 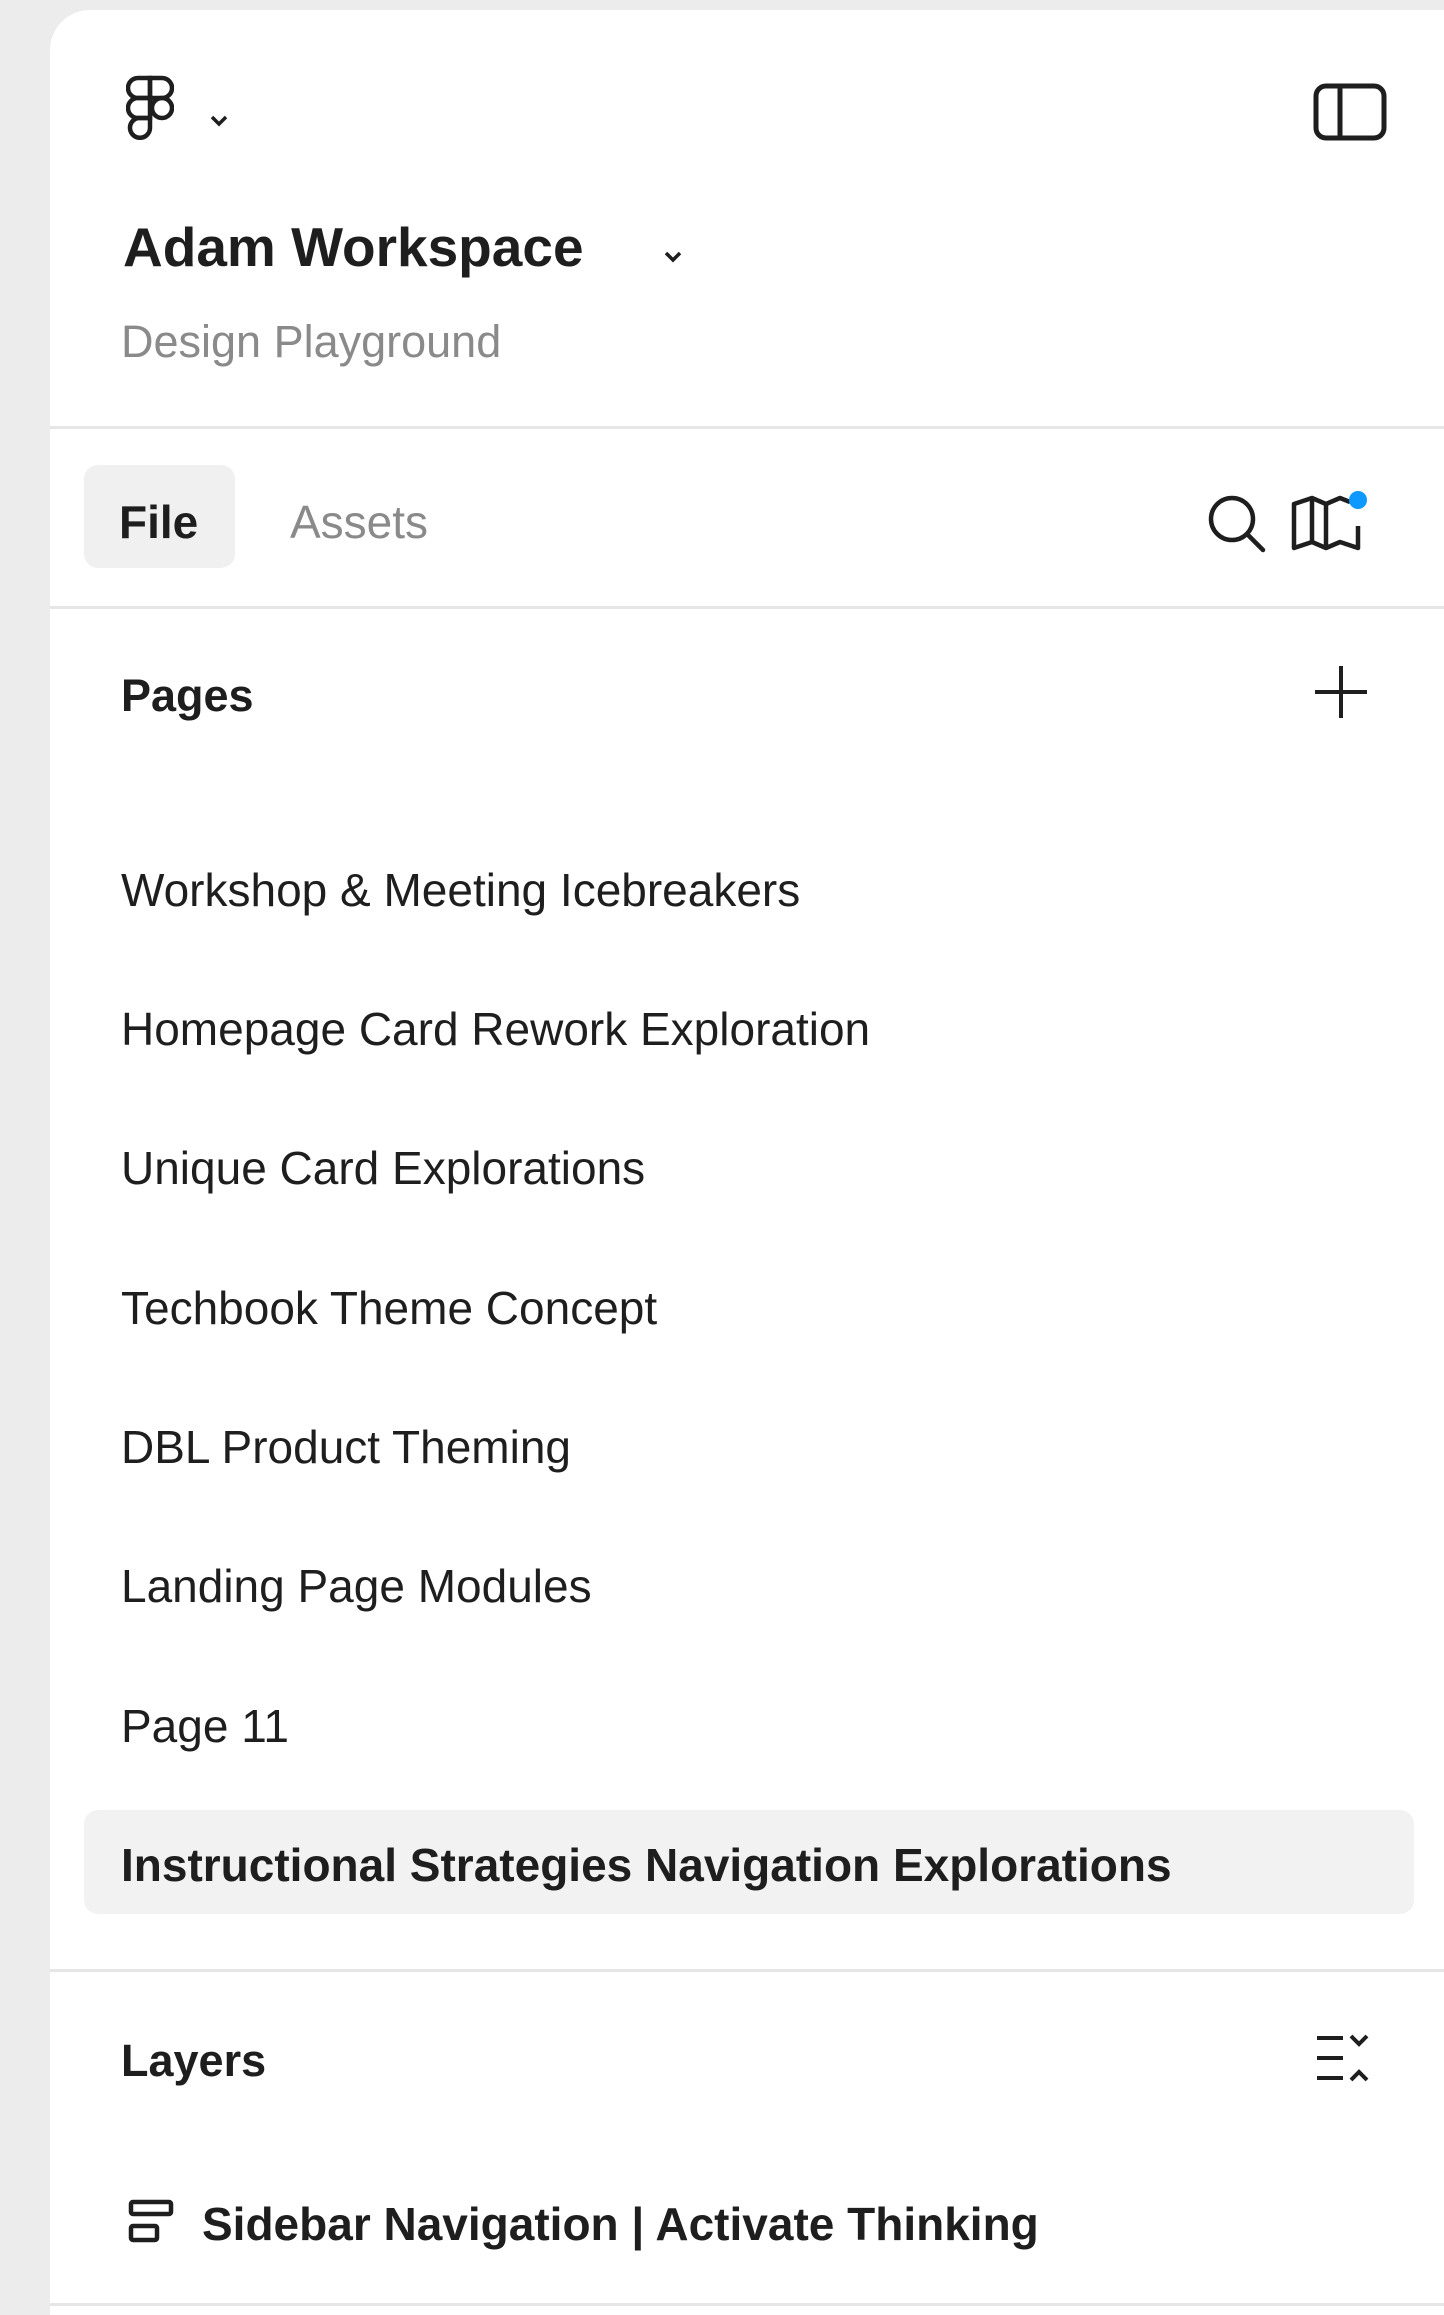 I want to click on page-item-label: DBL Product Theming, so click(x=346, y=1447).